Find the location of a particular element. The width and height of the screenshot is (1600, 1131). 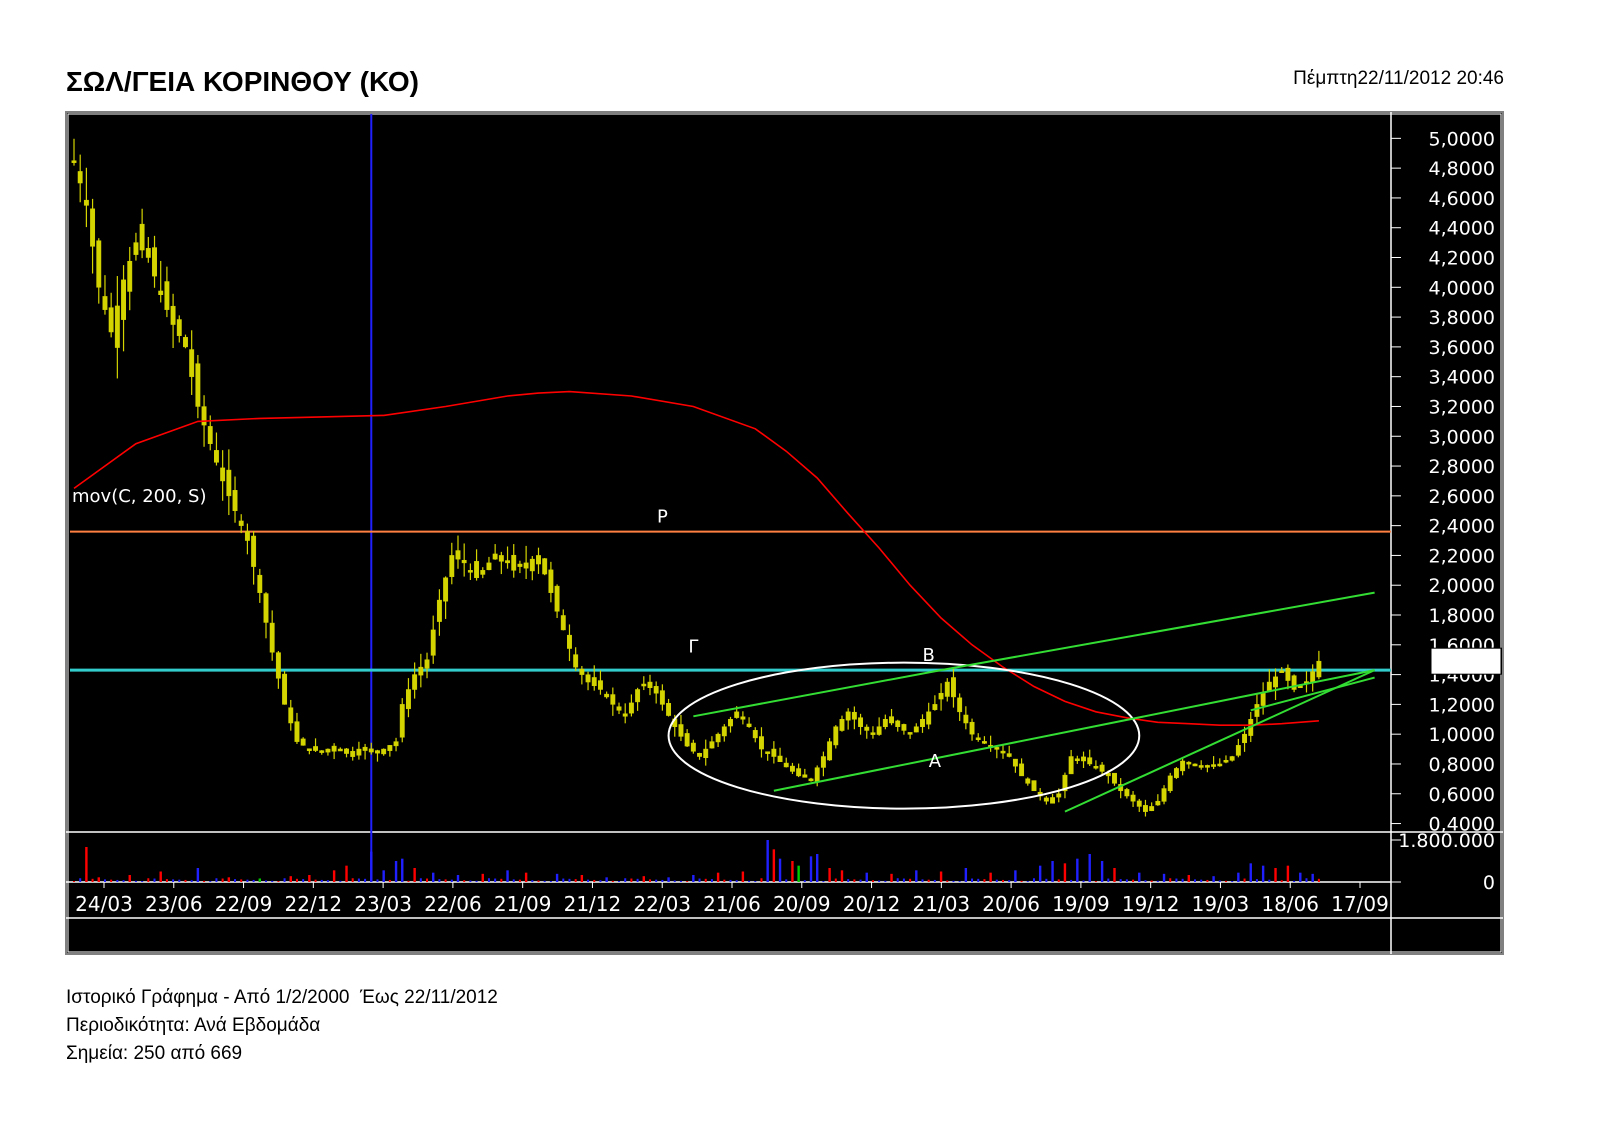

x-tick-label: 24/03 is located at coordinates (104, 904).